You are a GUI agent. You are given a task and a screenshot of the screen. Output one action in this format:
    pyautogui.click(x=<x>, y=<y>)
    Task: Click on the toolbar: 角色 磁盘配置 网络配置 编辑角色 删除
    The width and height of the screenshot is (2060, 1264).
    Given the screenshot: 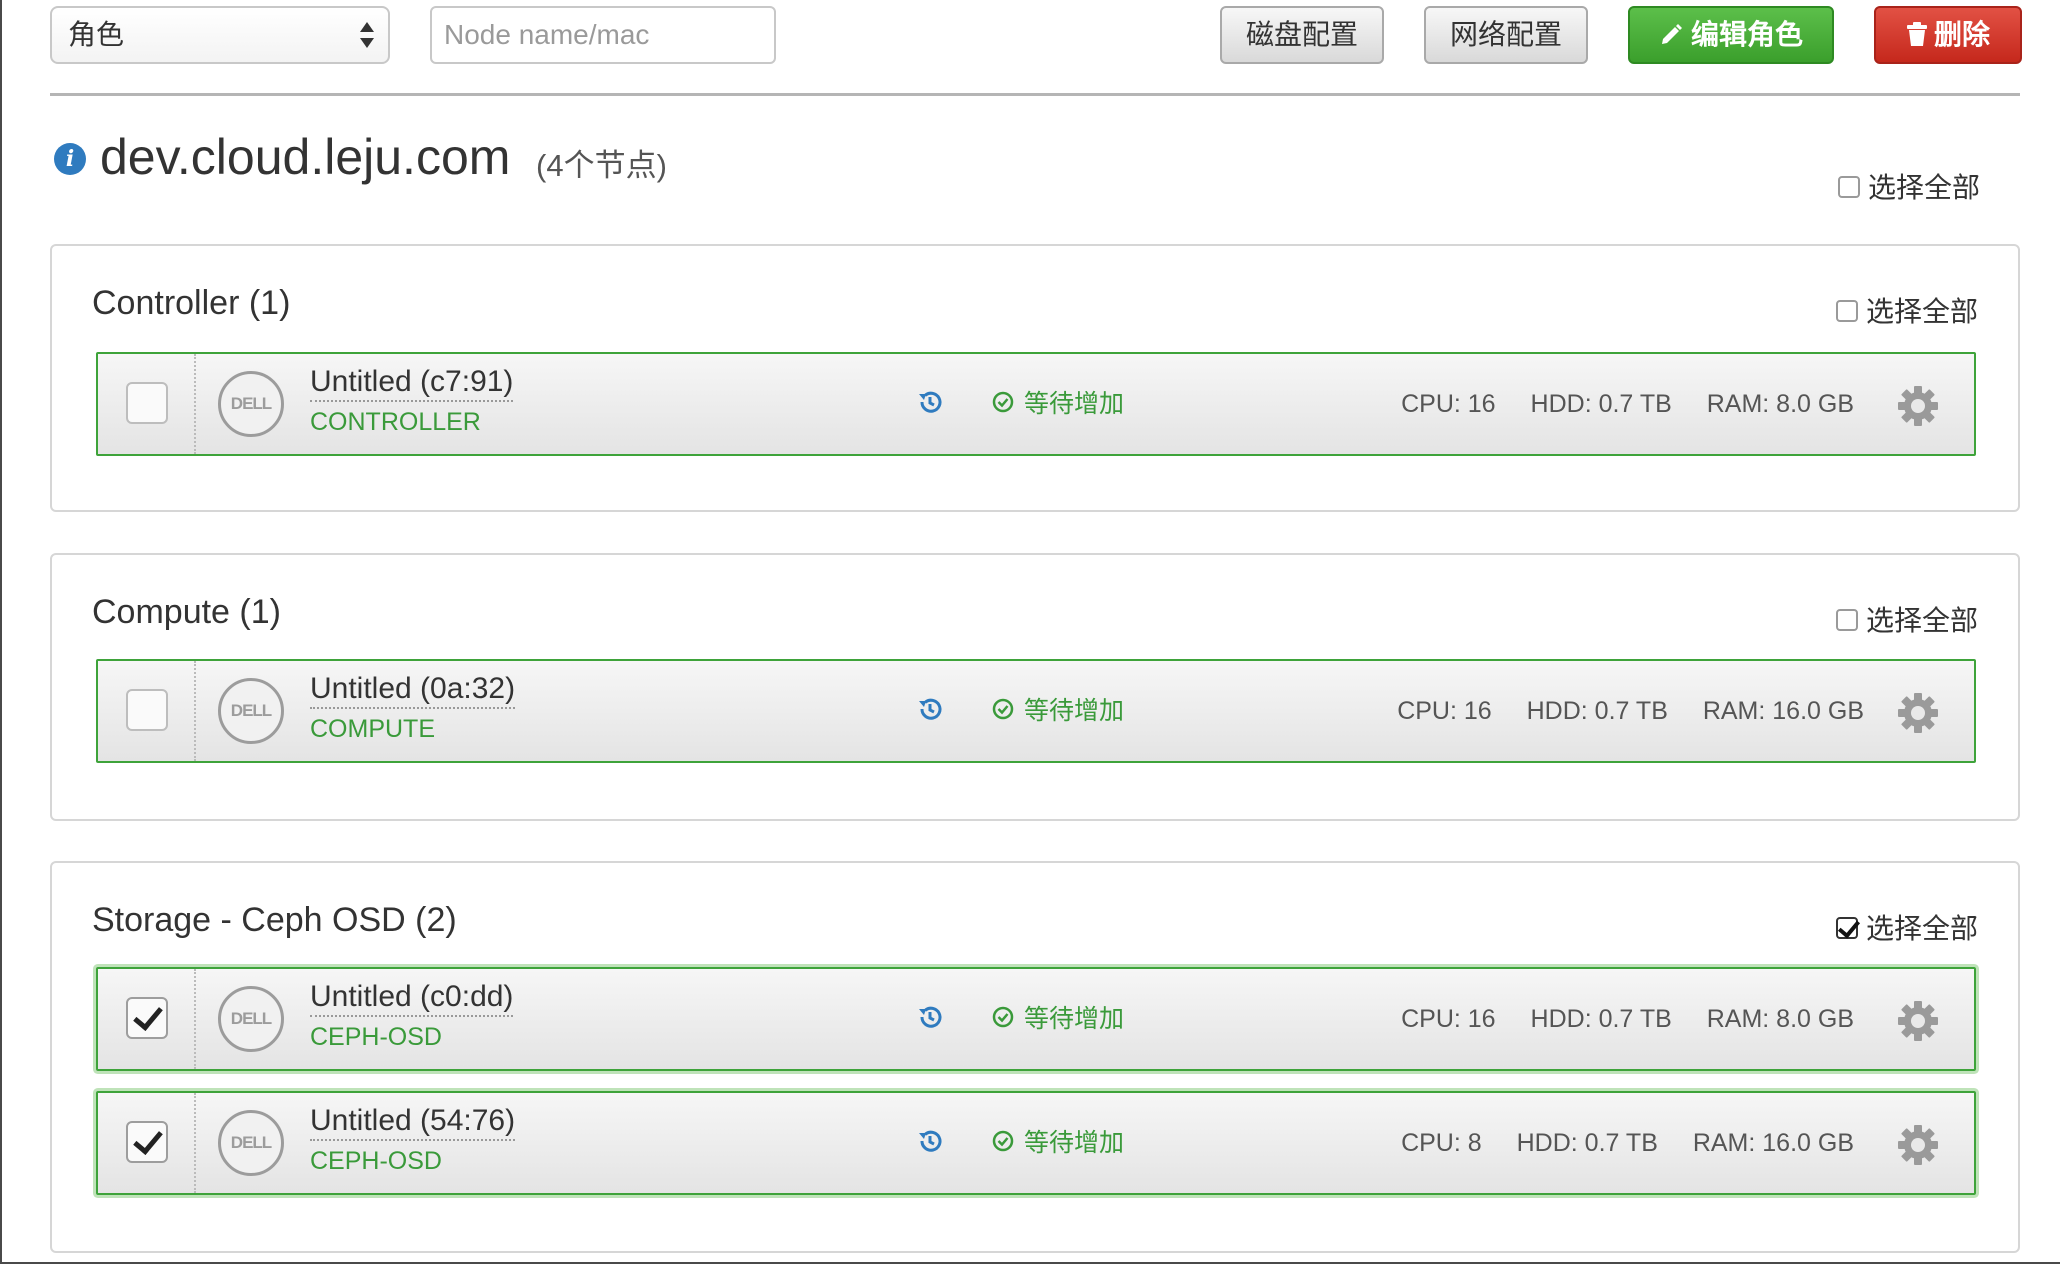 What is the action you would take?
    pyautogui.click(x=1036, y=36)
    